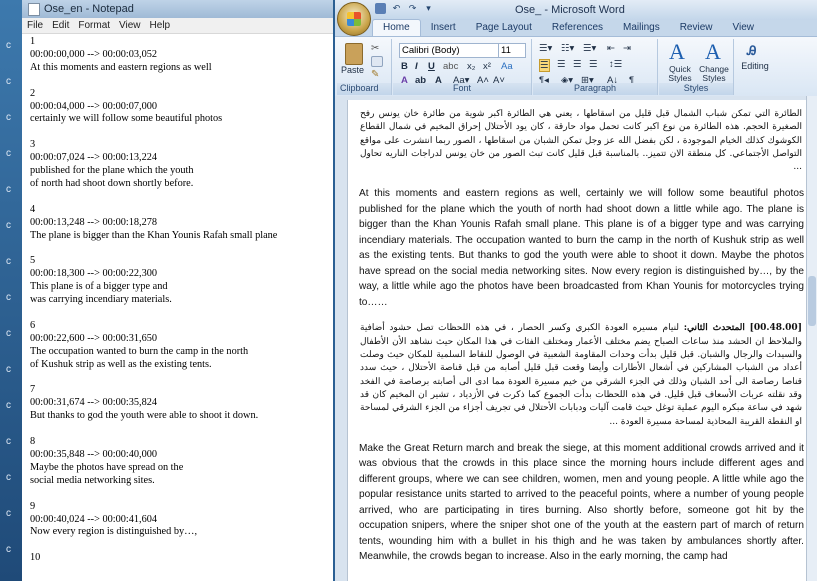 Image resolution: width=817 pixels, height=581 pixels. Describe the element at coordinates (544, 65) in the screenshot. I see `align-left-icon: ☰` at that location.